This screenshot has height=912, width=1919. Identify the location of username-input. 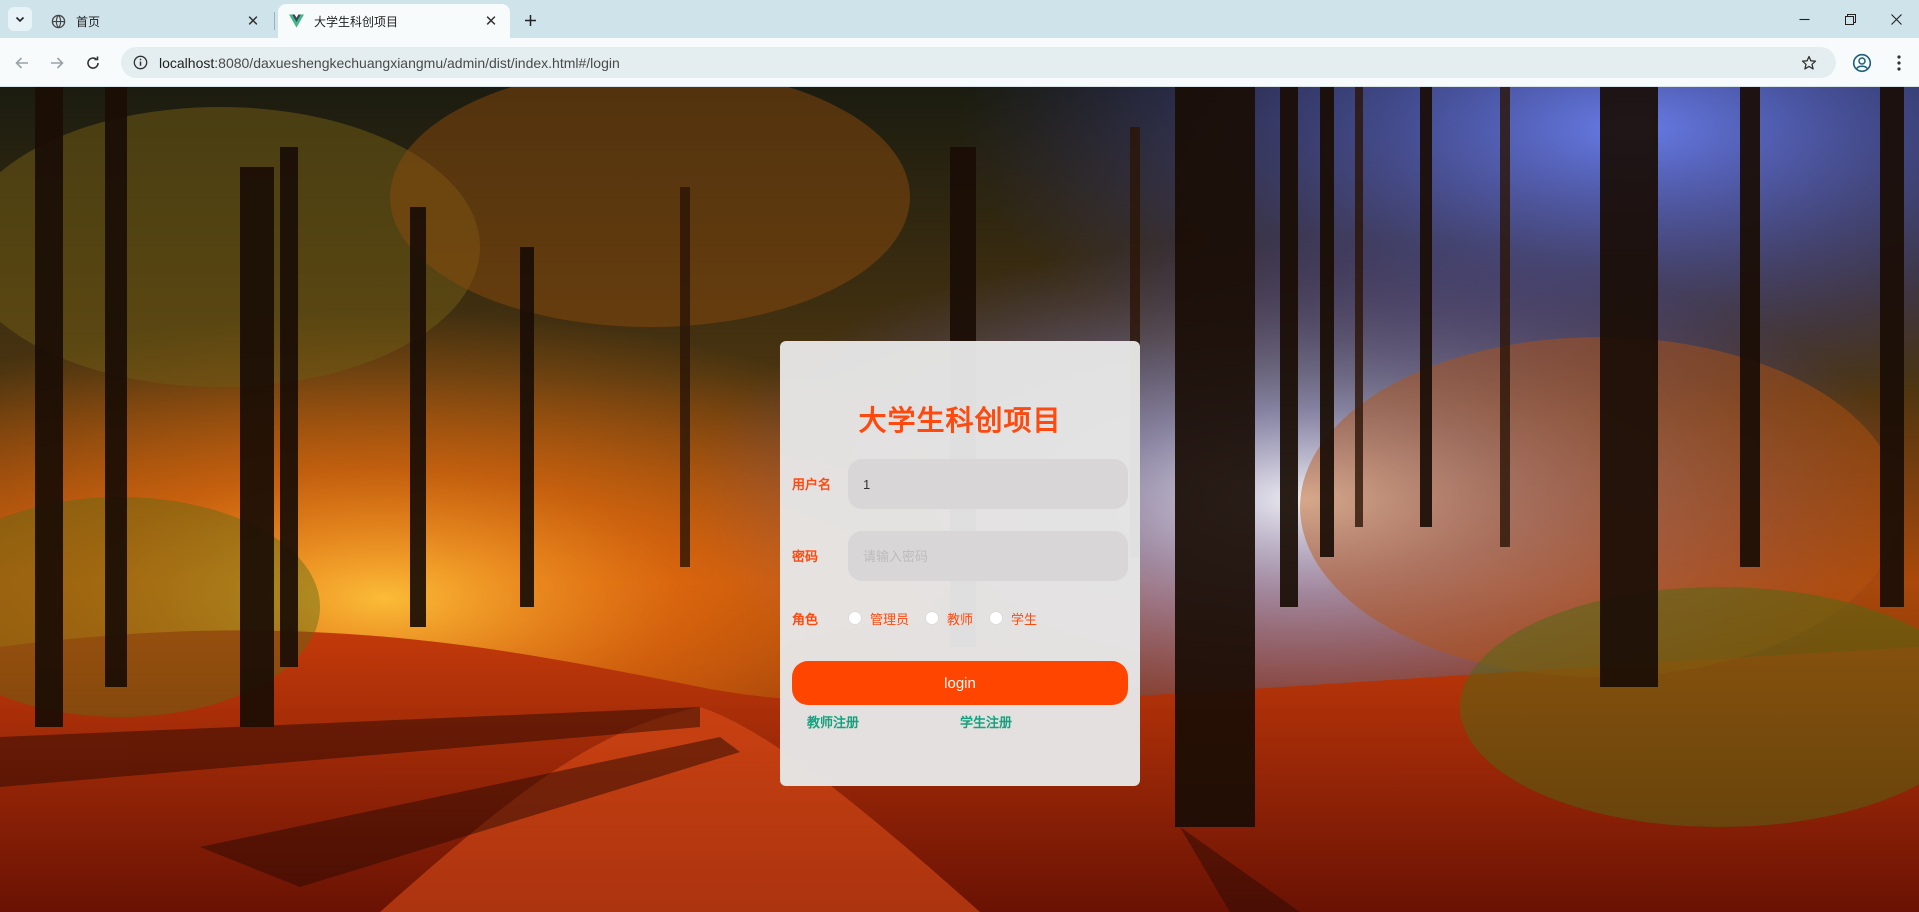
(988, 484).